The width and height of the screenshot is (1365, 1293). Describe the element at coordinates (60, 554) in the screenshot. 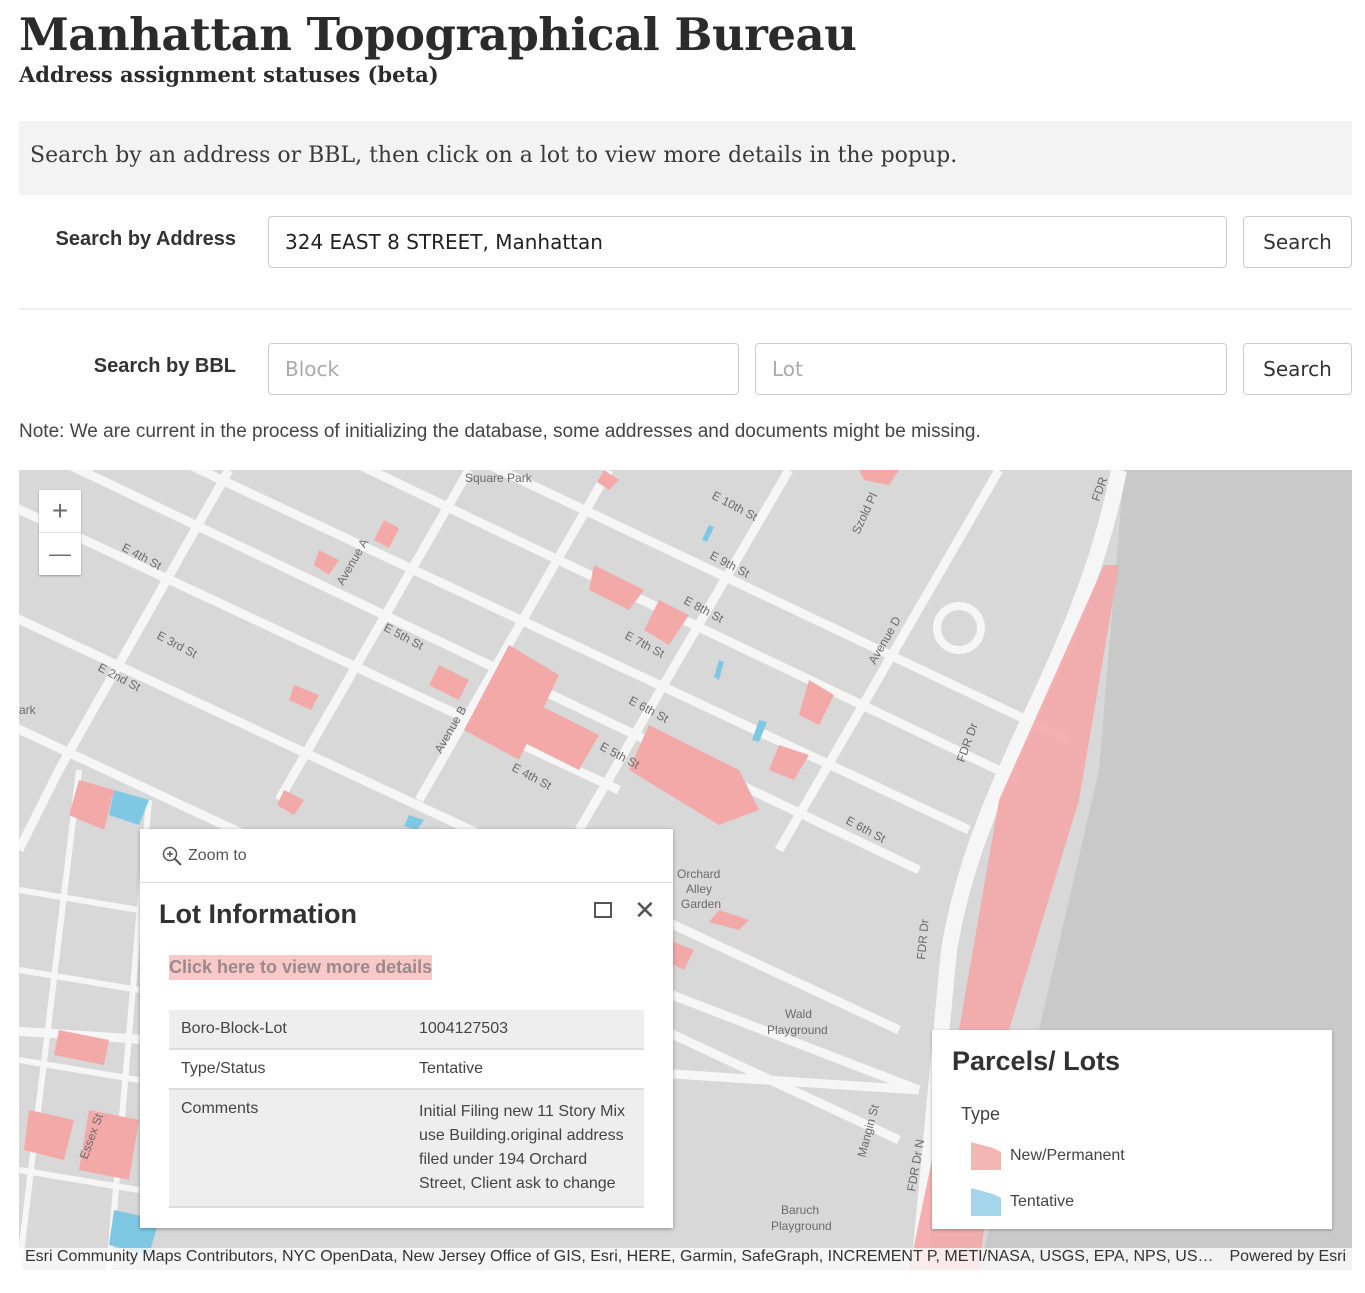

I see `zoom-out-button: —` at that location.